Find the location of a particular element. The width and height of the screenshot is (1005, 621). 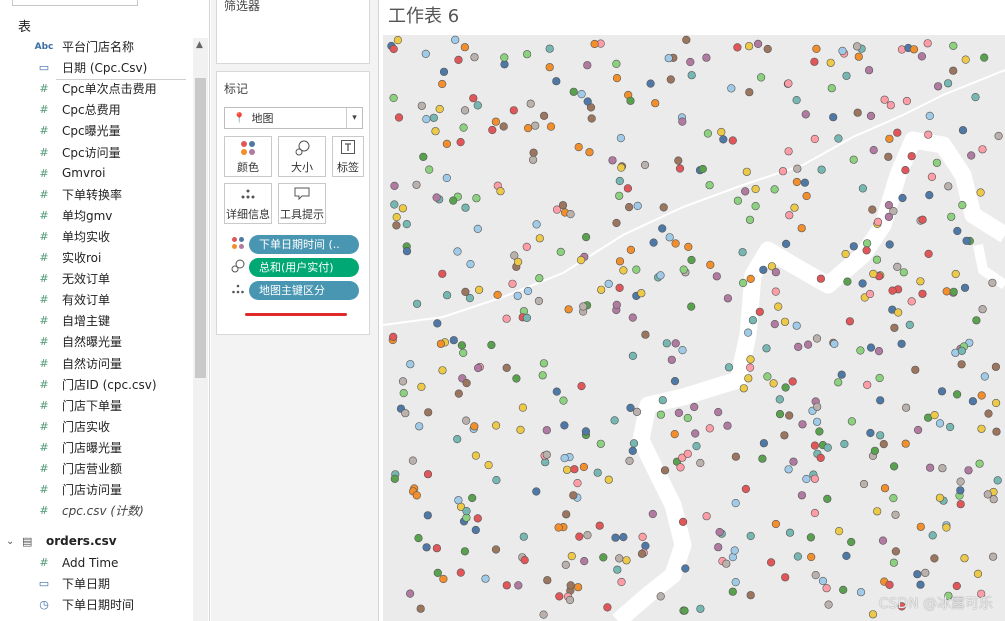

field-item: # 自增主键 is located at coordinates (96, 320).